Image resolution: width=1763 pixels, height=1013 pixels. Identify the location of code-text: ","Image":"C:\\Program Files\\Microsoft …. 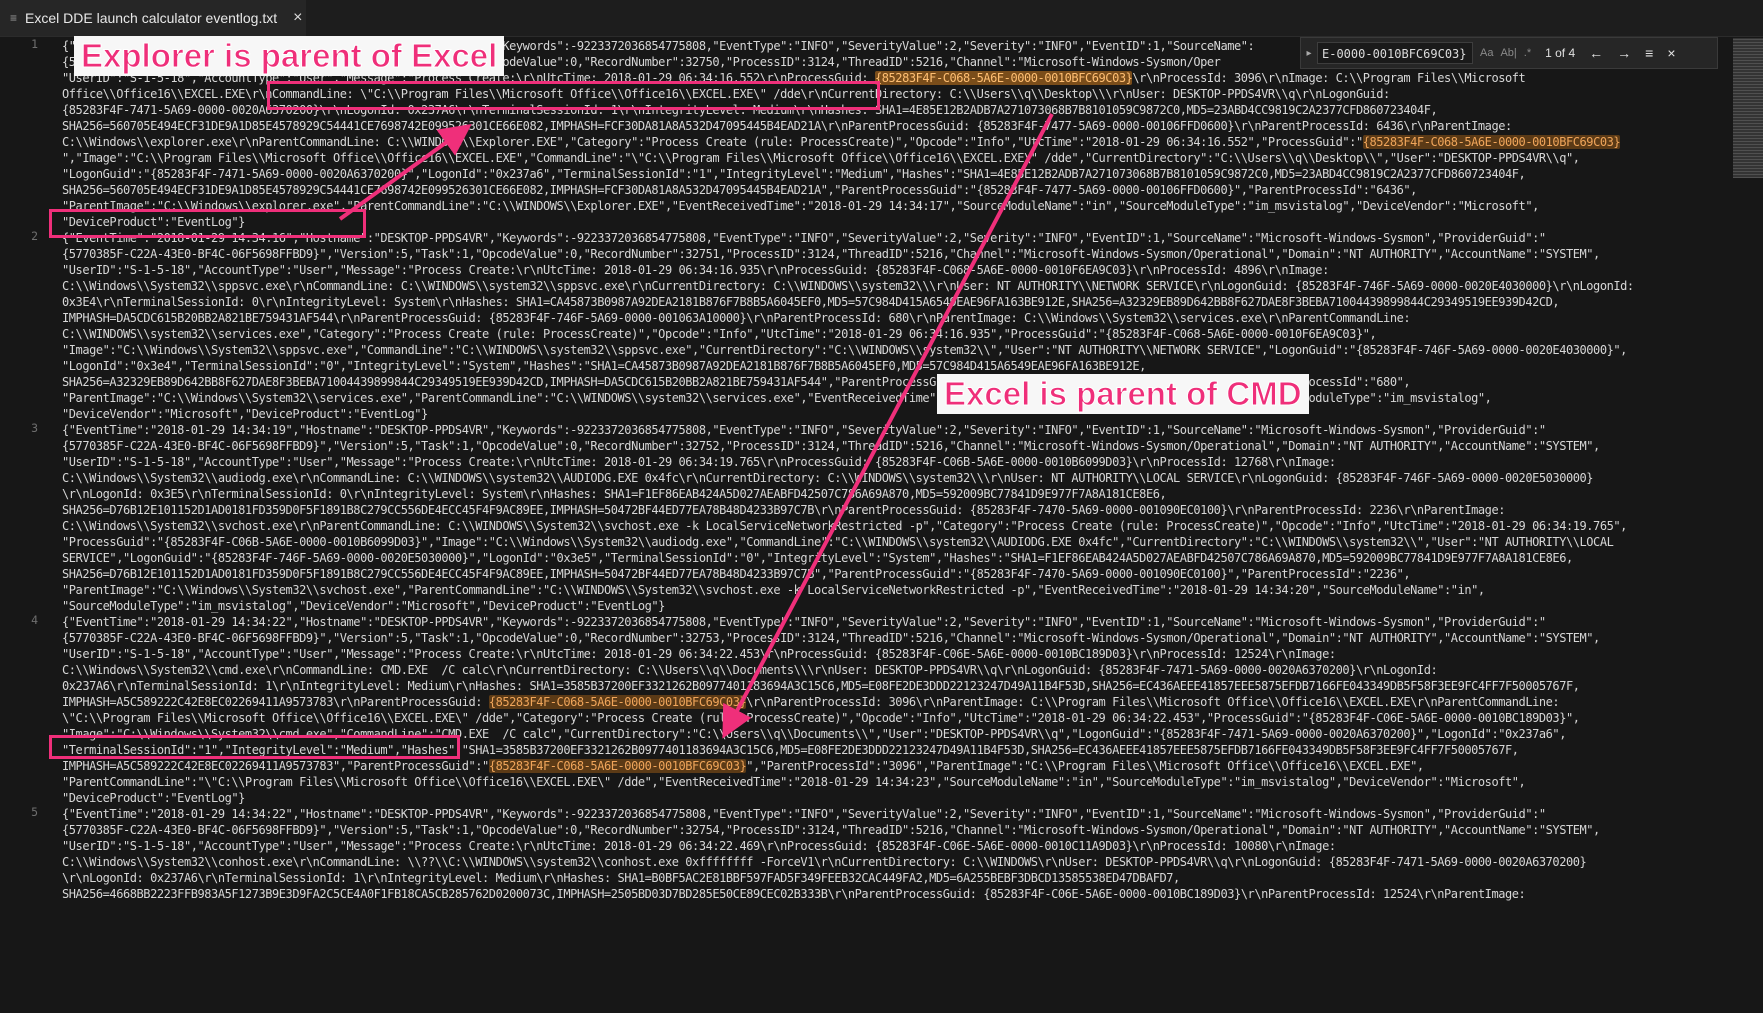
(821, 158).